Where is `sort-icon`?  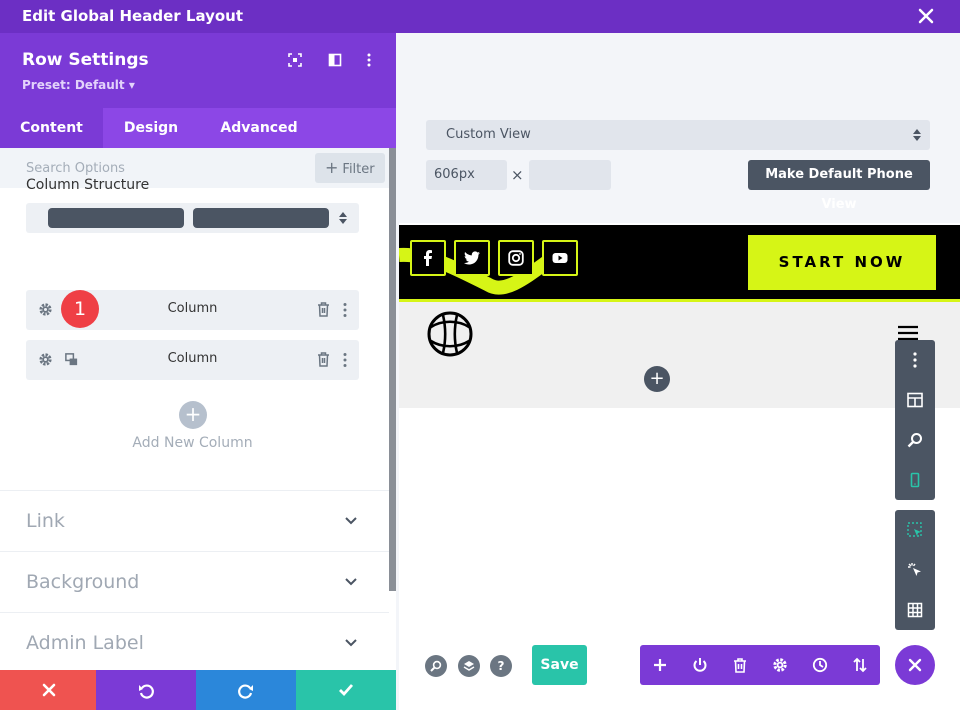
sort-icon is located at coordinates (860, 665).